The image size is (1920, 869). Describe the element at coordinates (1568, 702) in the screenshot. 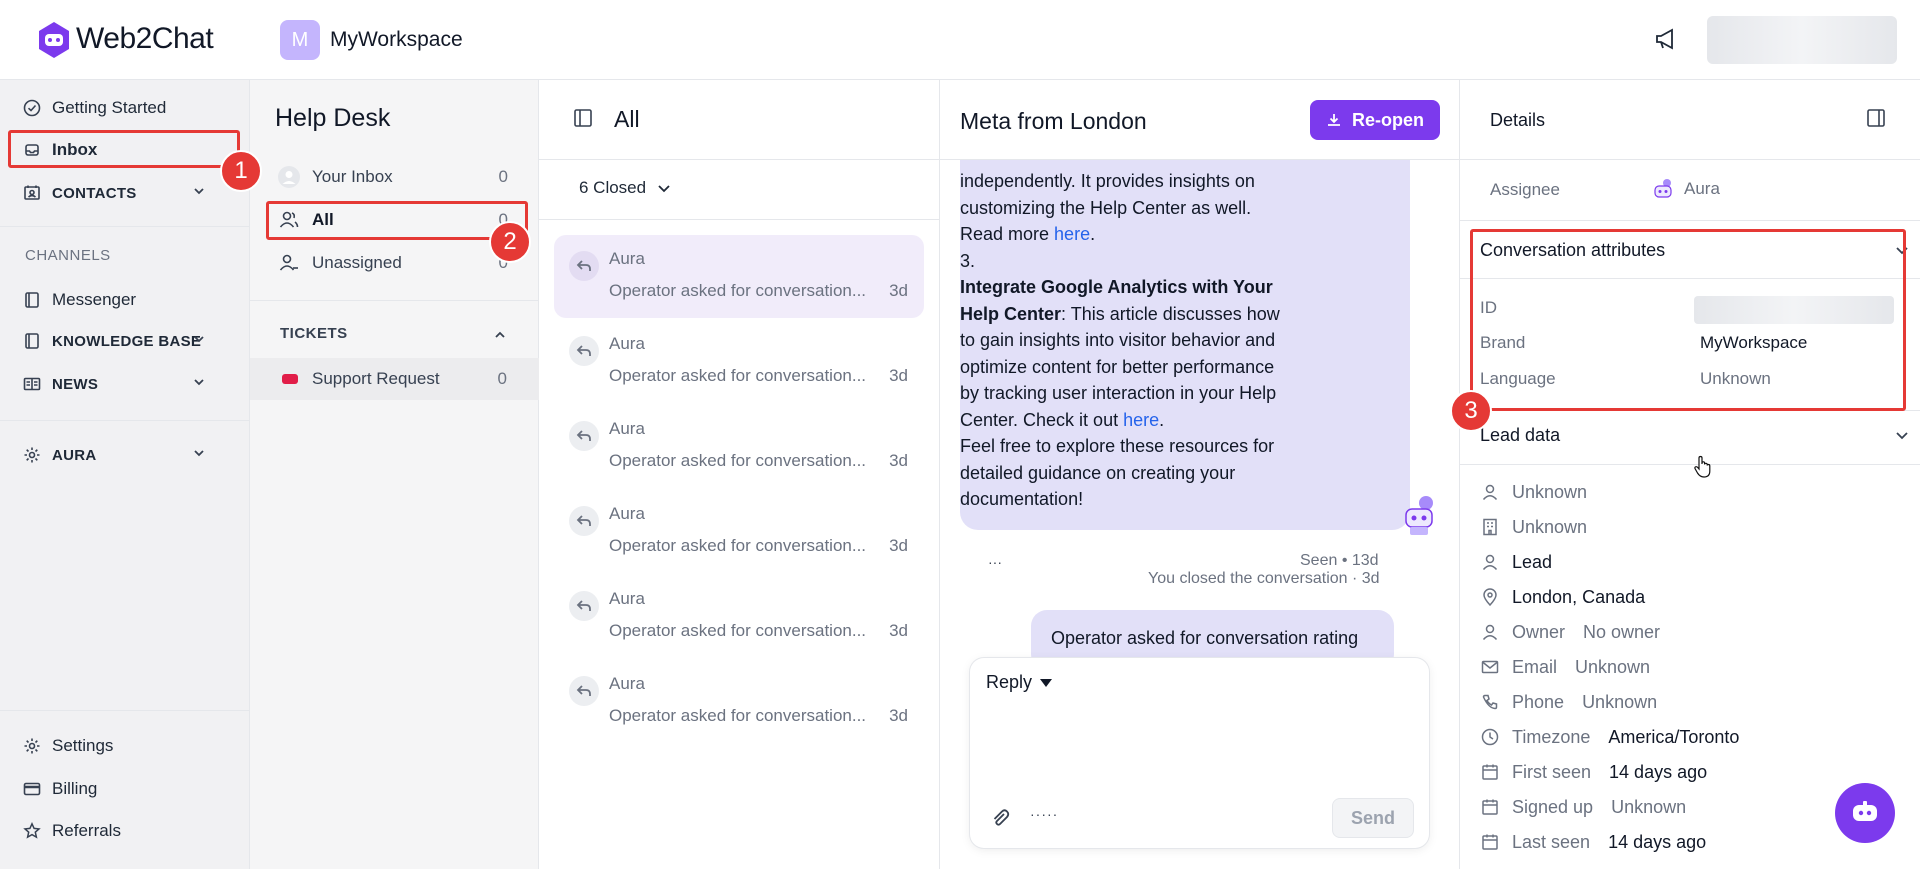

I see `lead-phone-row: Phone Unknown` at that location.